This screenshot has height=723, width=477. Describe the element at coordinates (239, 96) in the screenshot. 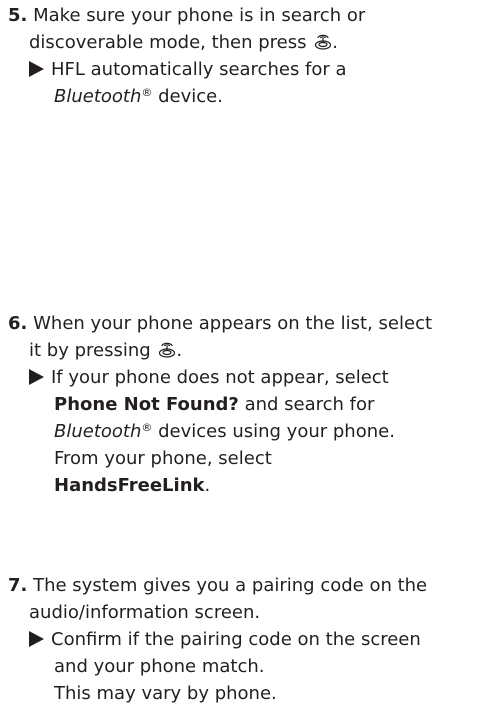

I see `result-line-2: Bluetooth® device.` at that location.